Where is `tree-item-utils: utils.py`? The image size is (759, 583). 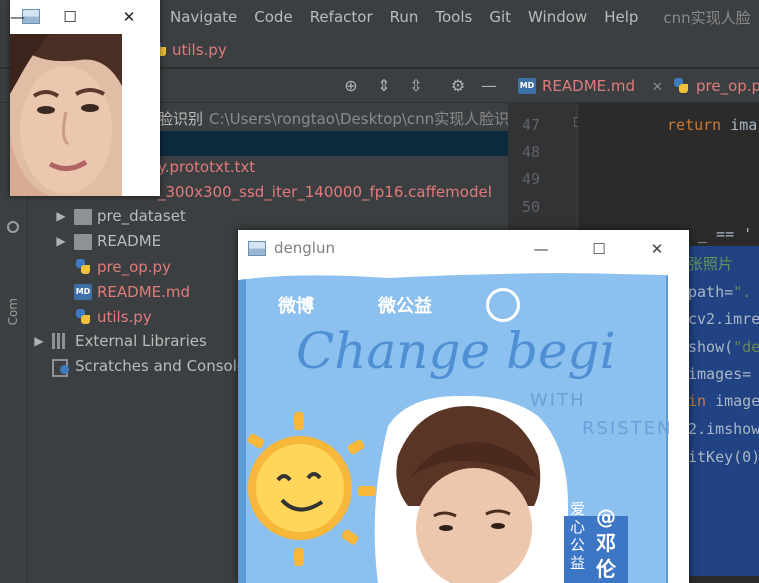
tree-item-utils: utils.py is located at coordinates (113, 317).